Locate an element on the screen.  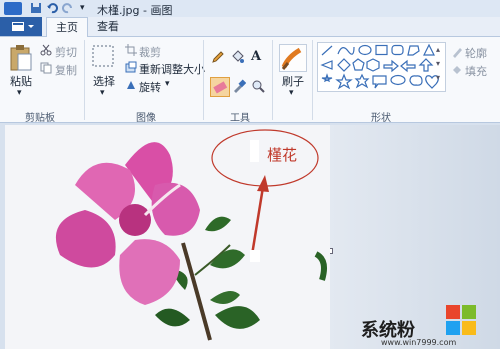
paste-icon is located at coordinates (21, 59).